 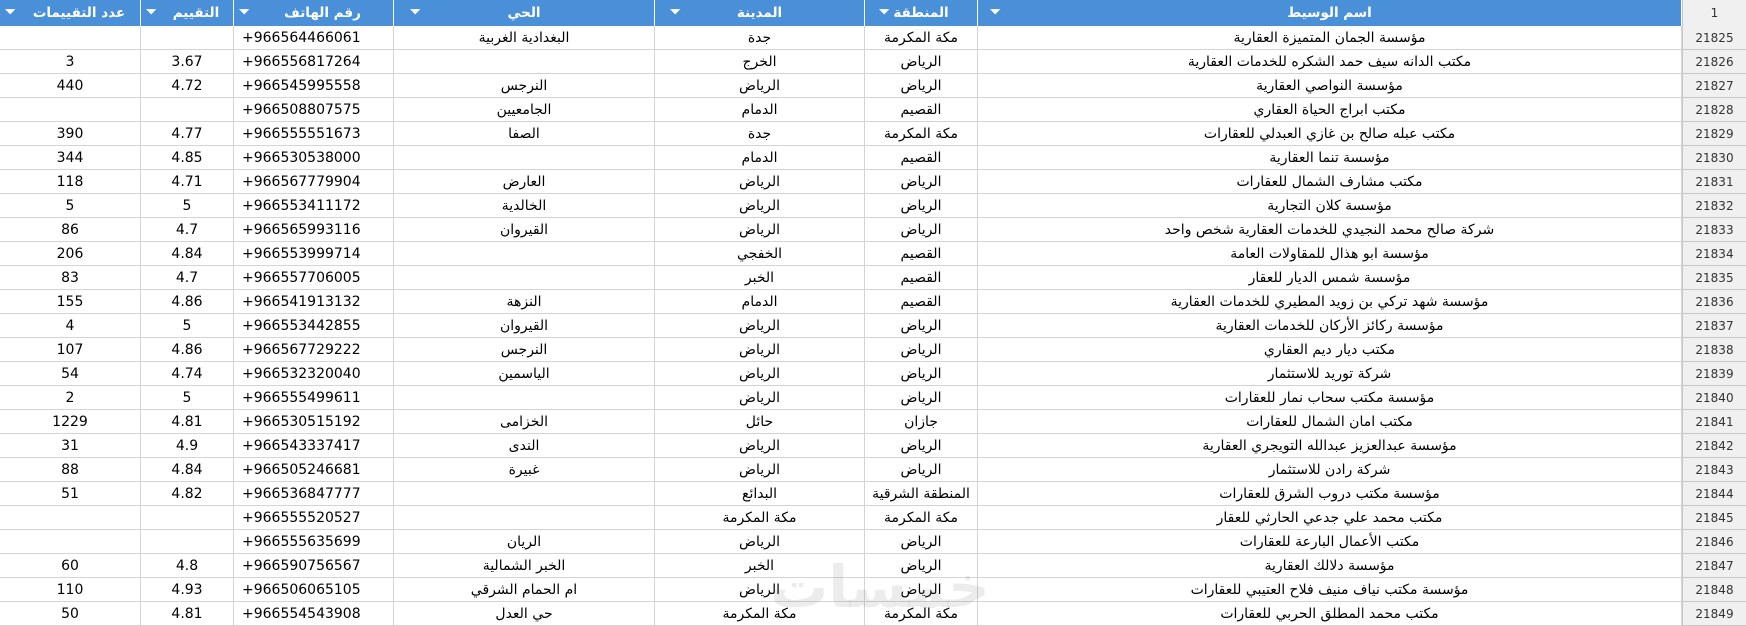 I want to click on row-header: 21849, so click(x=1714, y=614).